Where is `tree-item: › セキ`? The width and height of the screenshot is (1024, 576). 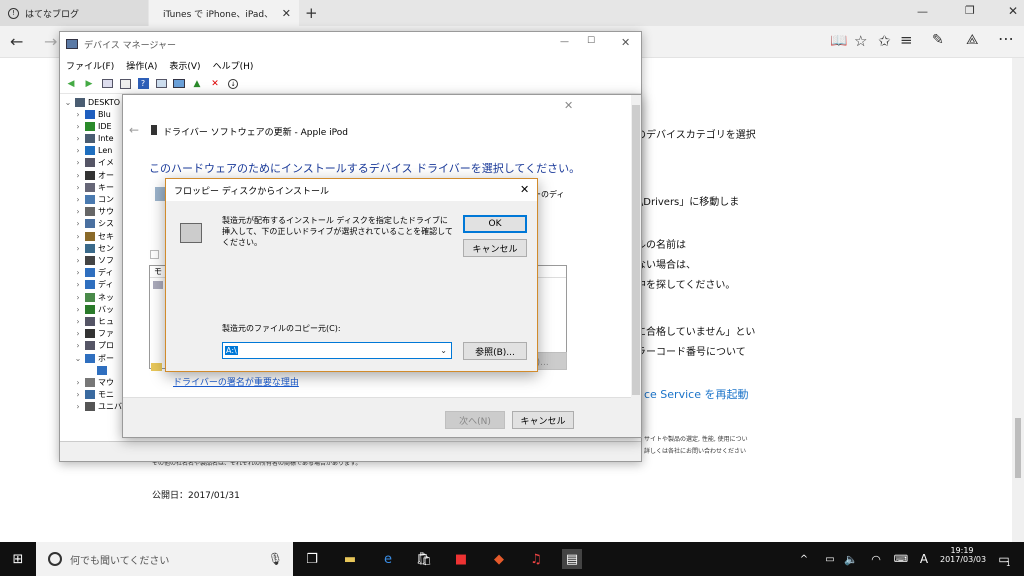 tree-item: › セキ is located at coordinates (94, 236).